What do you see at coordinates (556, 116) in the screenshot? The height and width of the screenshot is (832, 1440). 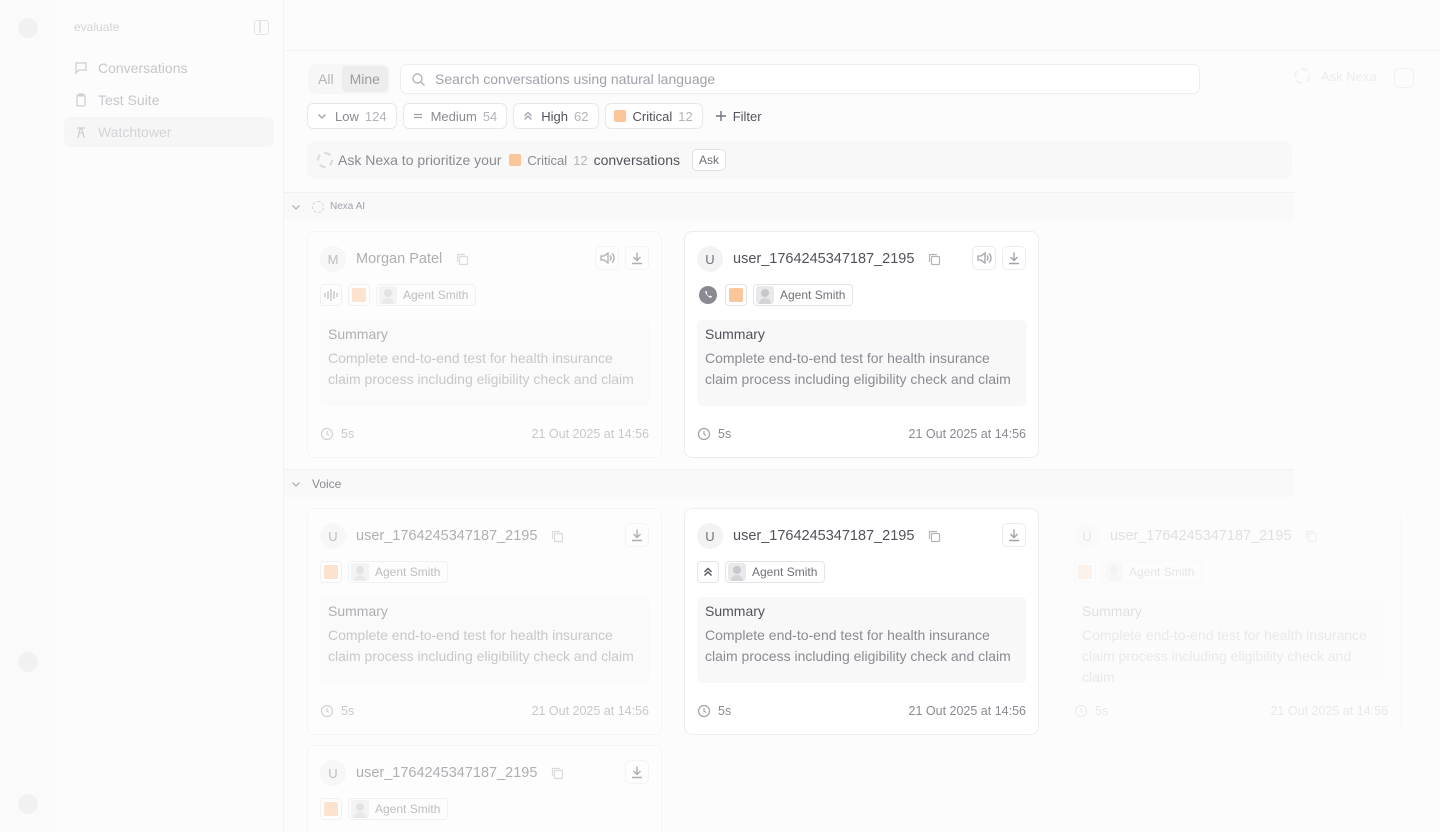 I see `filter-high: High 62` at bounding box center [556, 116].